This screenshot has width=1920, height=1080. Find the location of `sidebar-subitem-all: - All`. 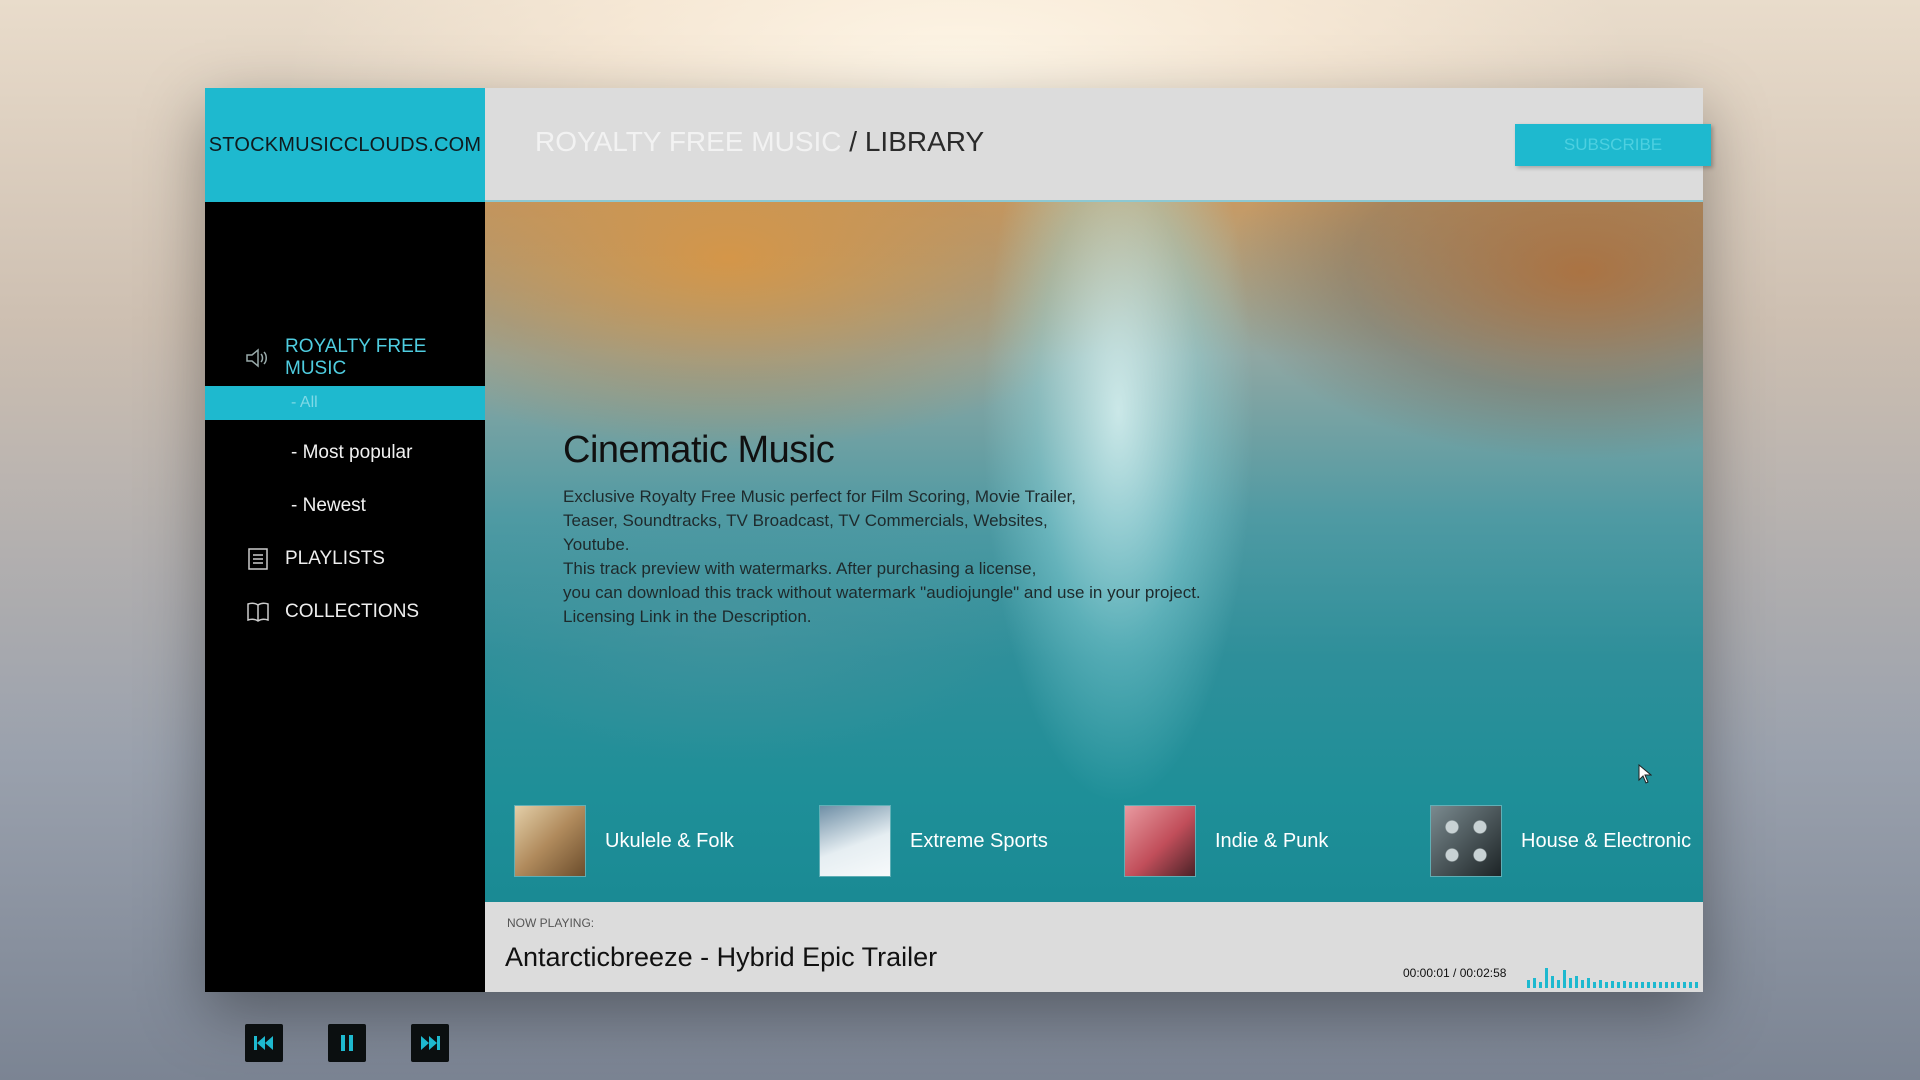

sidebar-subitem-all: - All is located at coordinates (345, 403).